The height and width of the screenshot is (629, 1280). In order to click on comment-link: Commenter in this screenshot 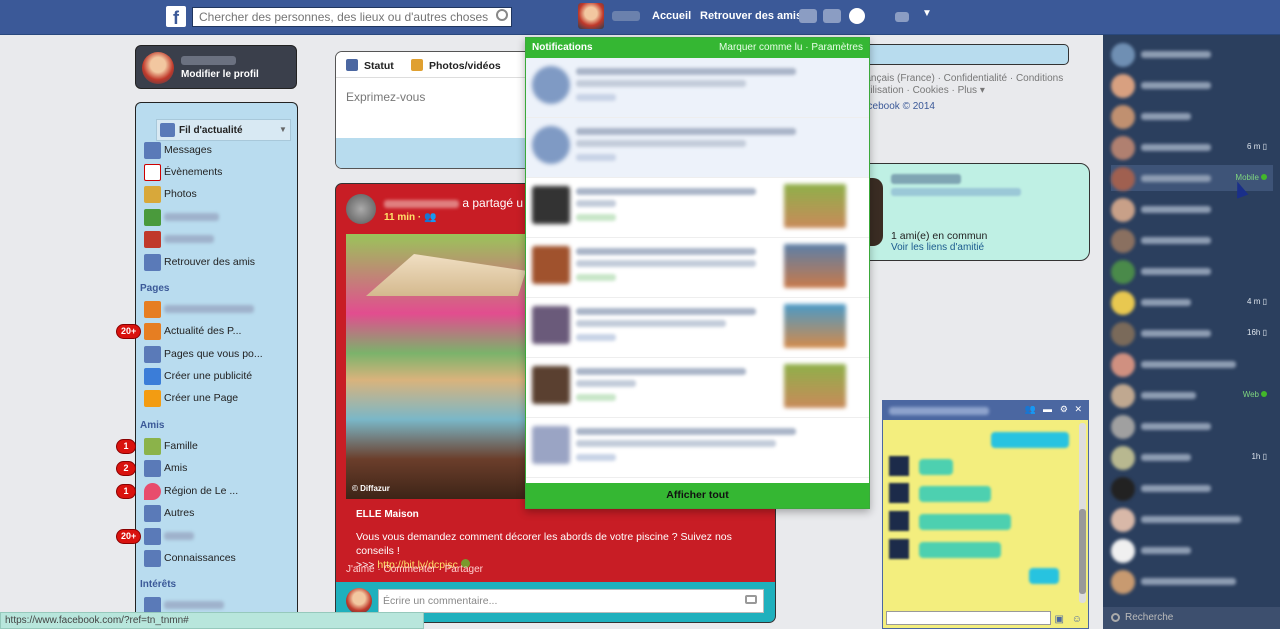, I will do `click(409, 569)`.